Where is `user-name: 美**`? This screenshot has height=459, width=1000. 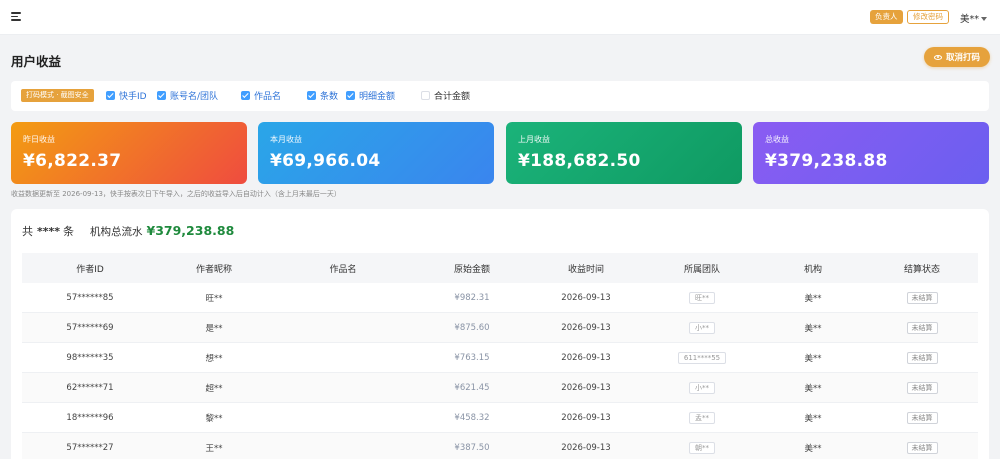 user-name: 美** is located at coordinates (970, 19).